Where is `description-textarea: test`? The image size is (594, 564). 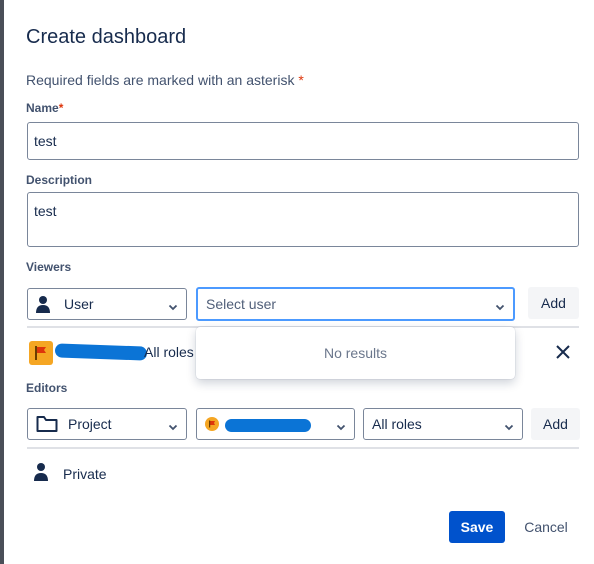 description-textarea: test is located at coordinates (303, 219).